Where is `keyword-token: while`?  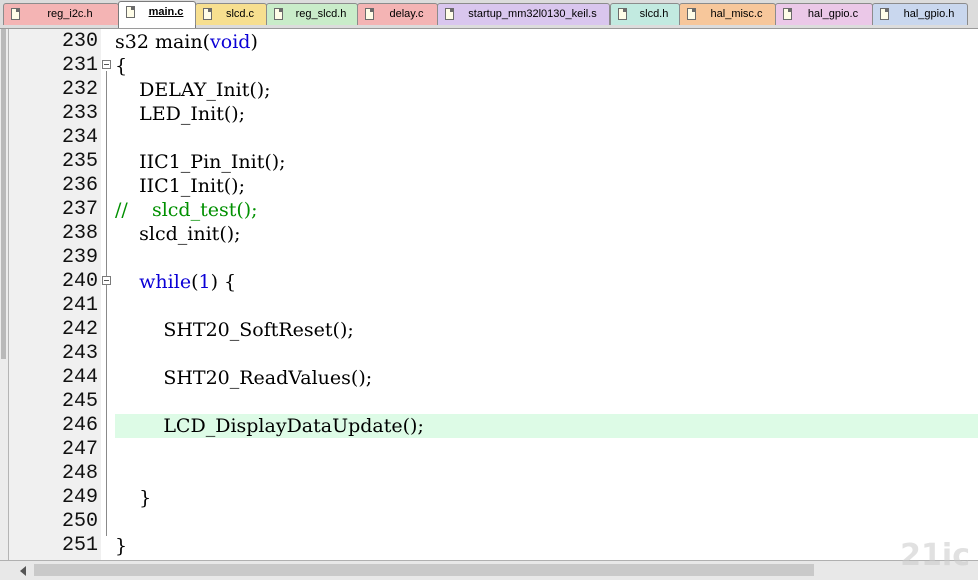 keyword-token: while is located at coordinates (165, 282).